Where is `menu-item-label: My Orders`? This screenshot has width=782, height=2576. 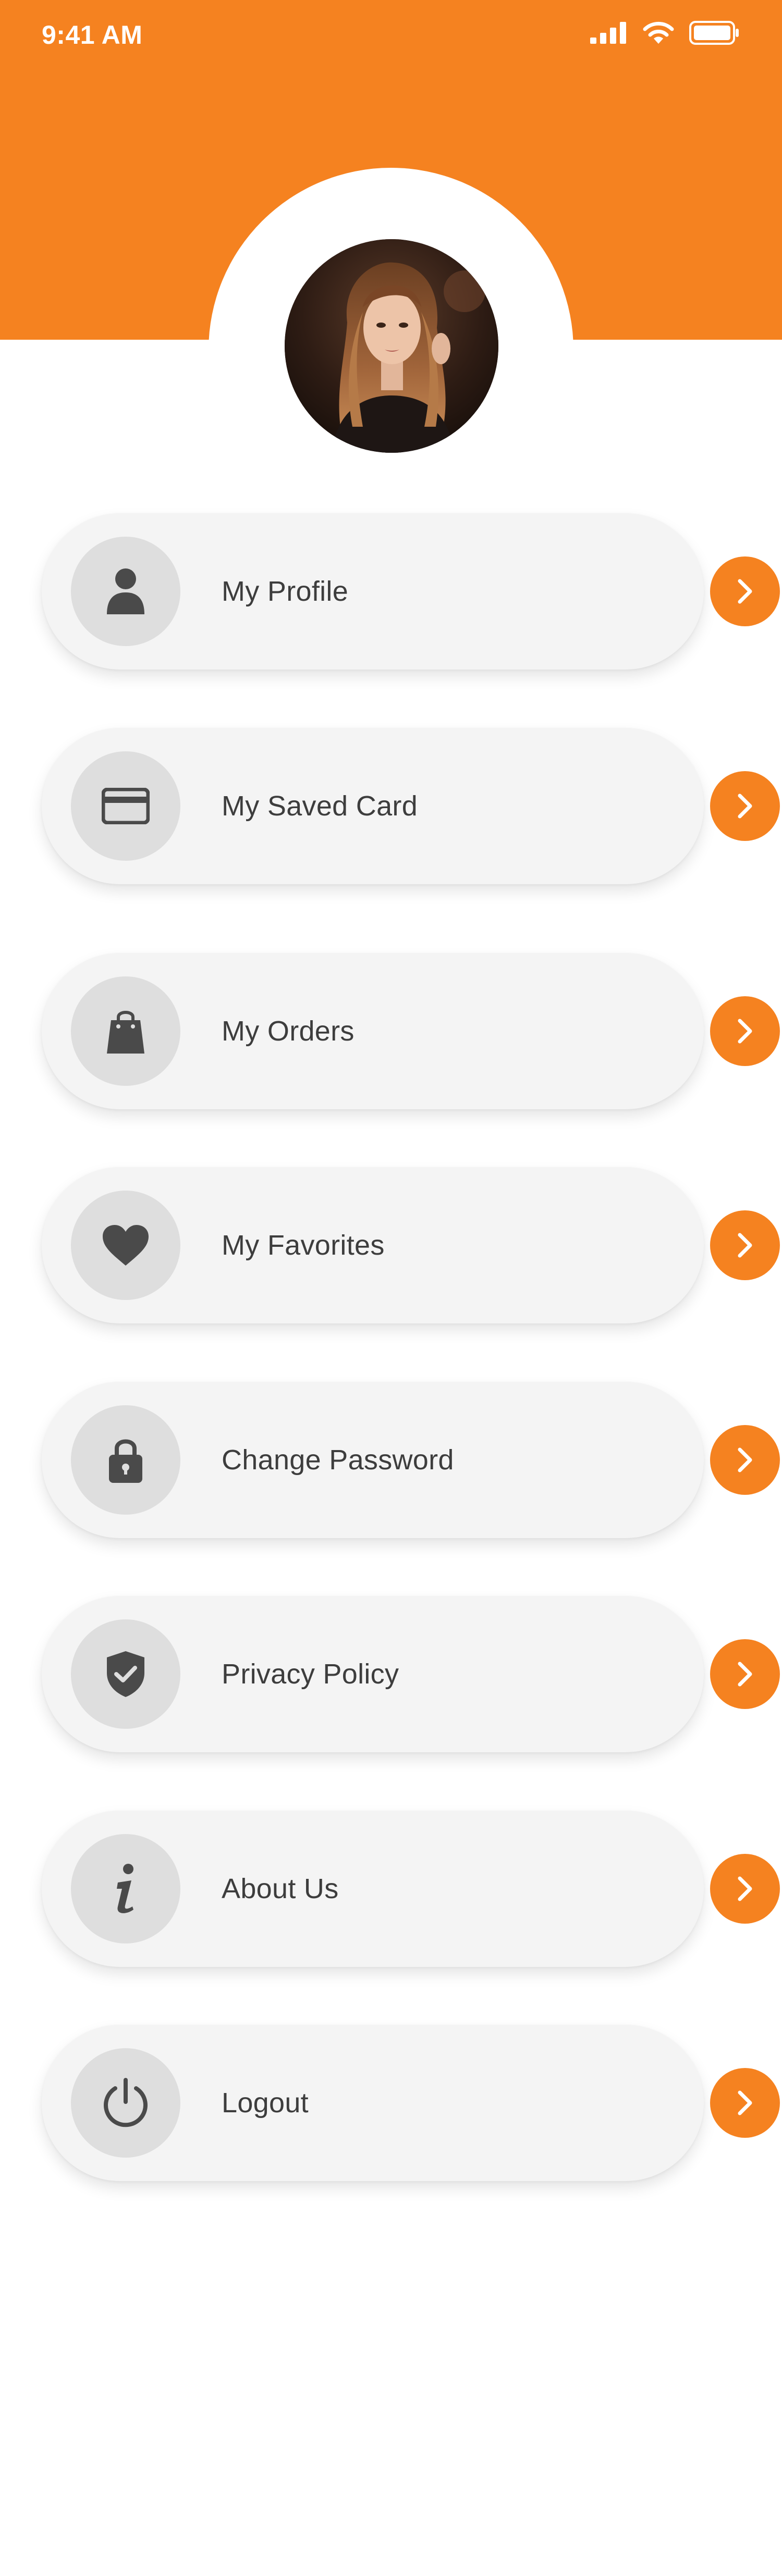 menu-item-label: My Orders is located at coordinates (288, 1031).